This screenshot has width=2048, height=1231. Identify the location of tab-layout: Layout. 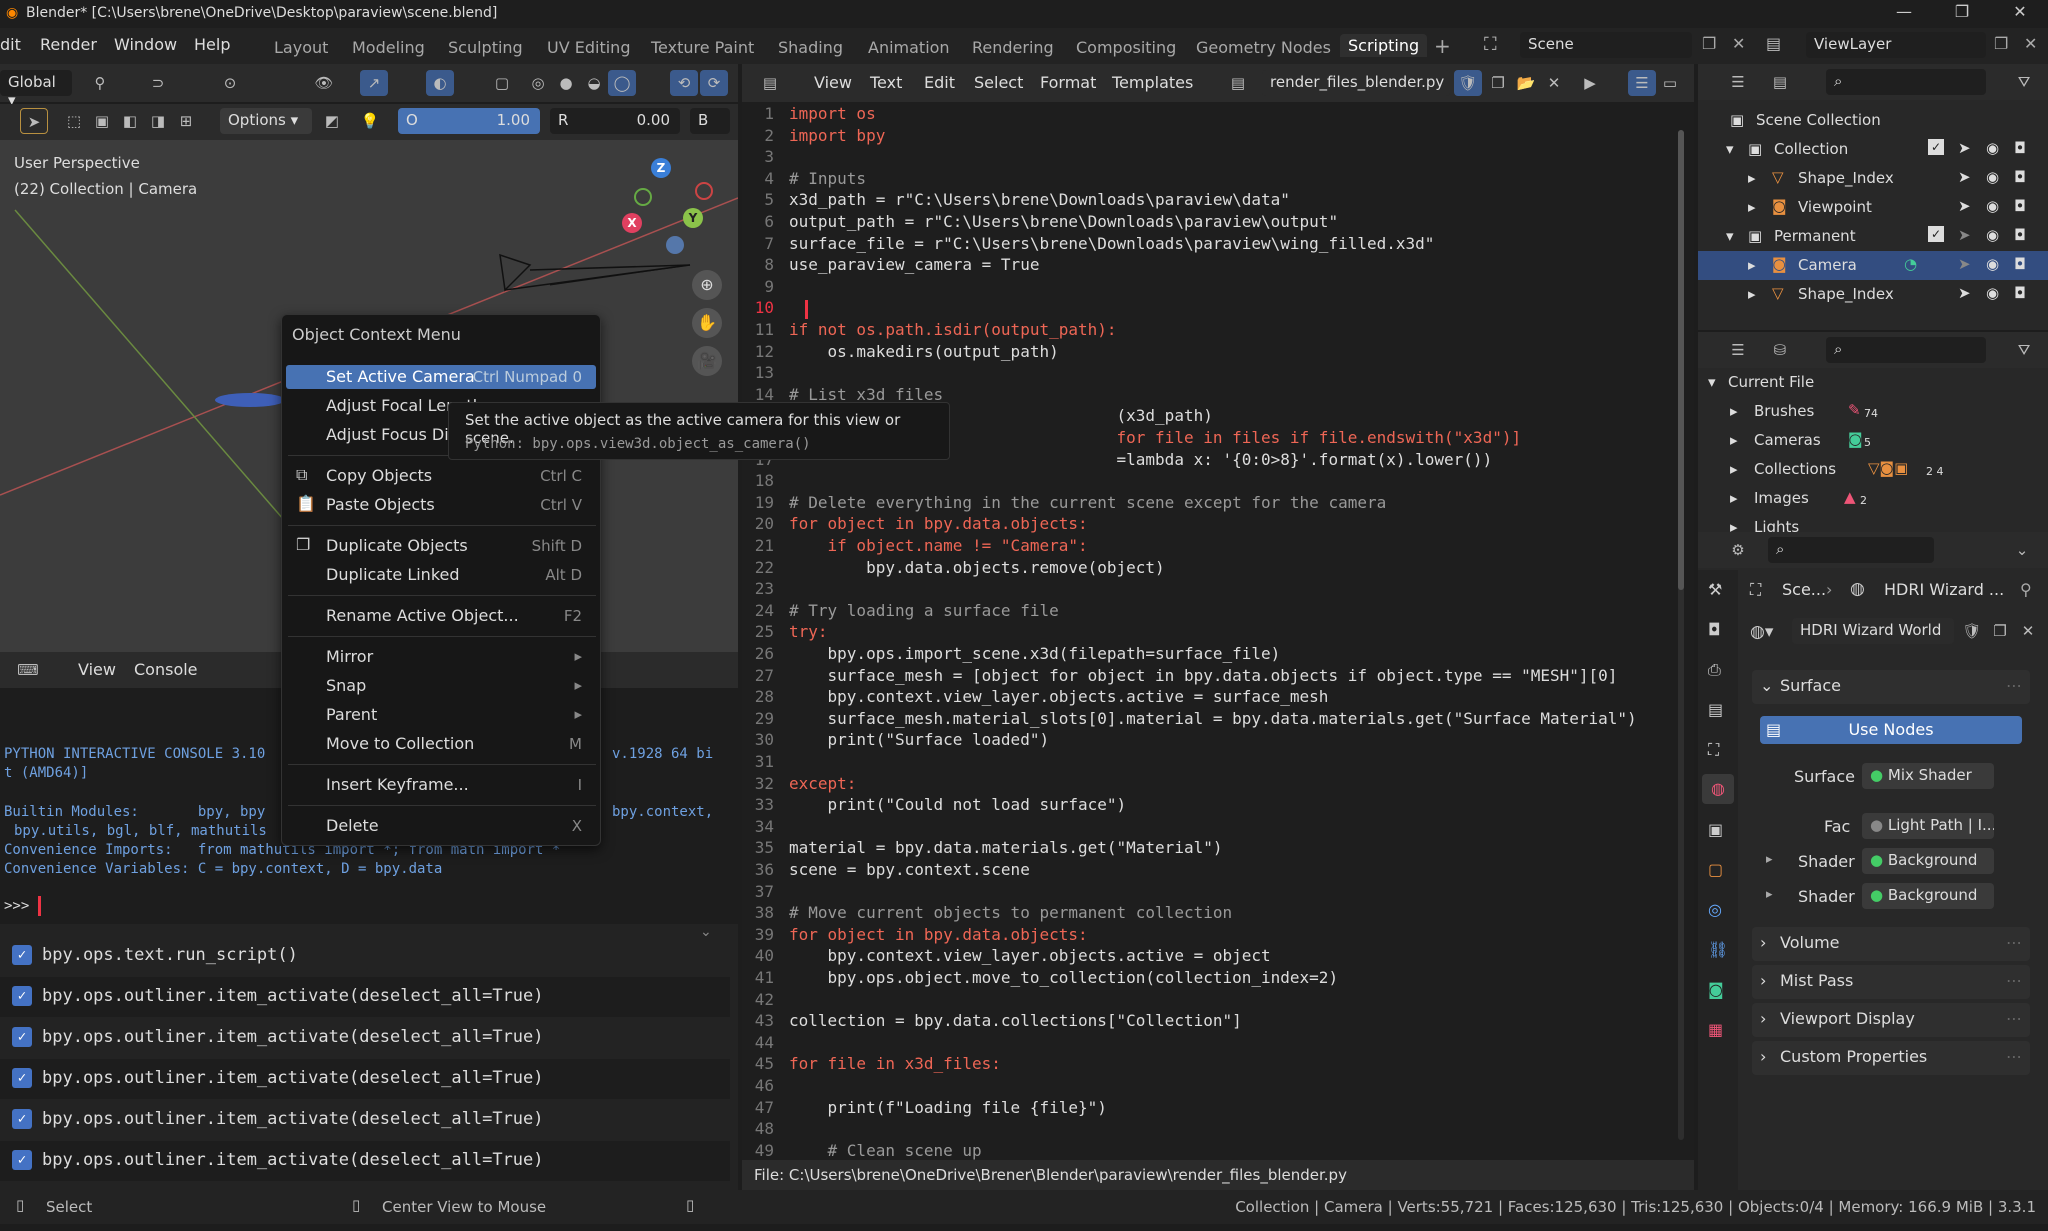
(301, 47).